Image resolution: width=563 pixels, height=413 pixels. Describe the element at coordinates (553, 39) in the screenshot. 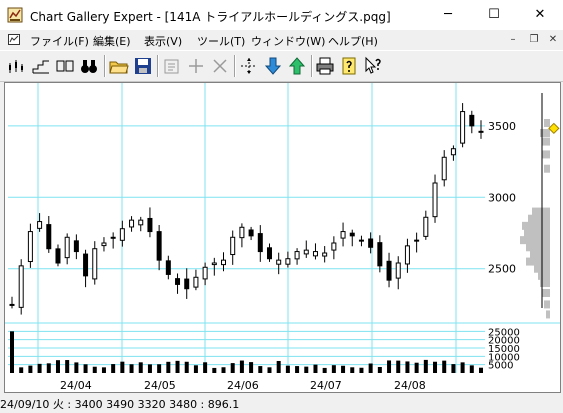

I see `mdi-close-button: ✕` at that location.